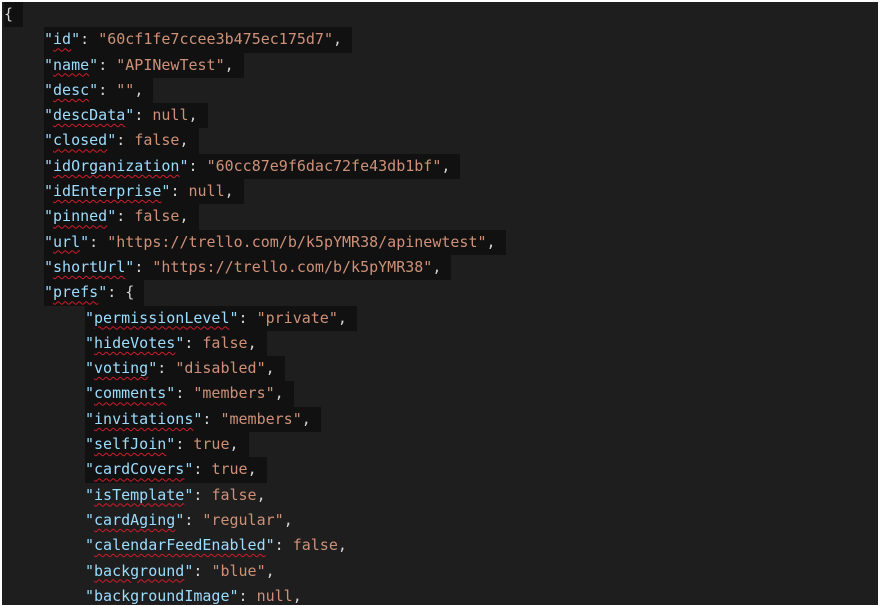  I want to click on code-line-voting: "voting": "disabled",, so click(440, 369).